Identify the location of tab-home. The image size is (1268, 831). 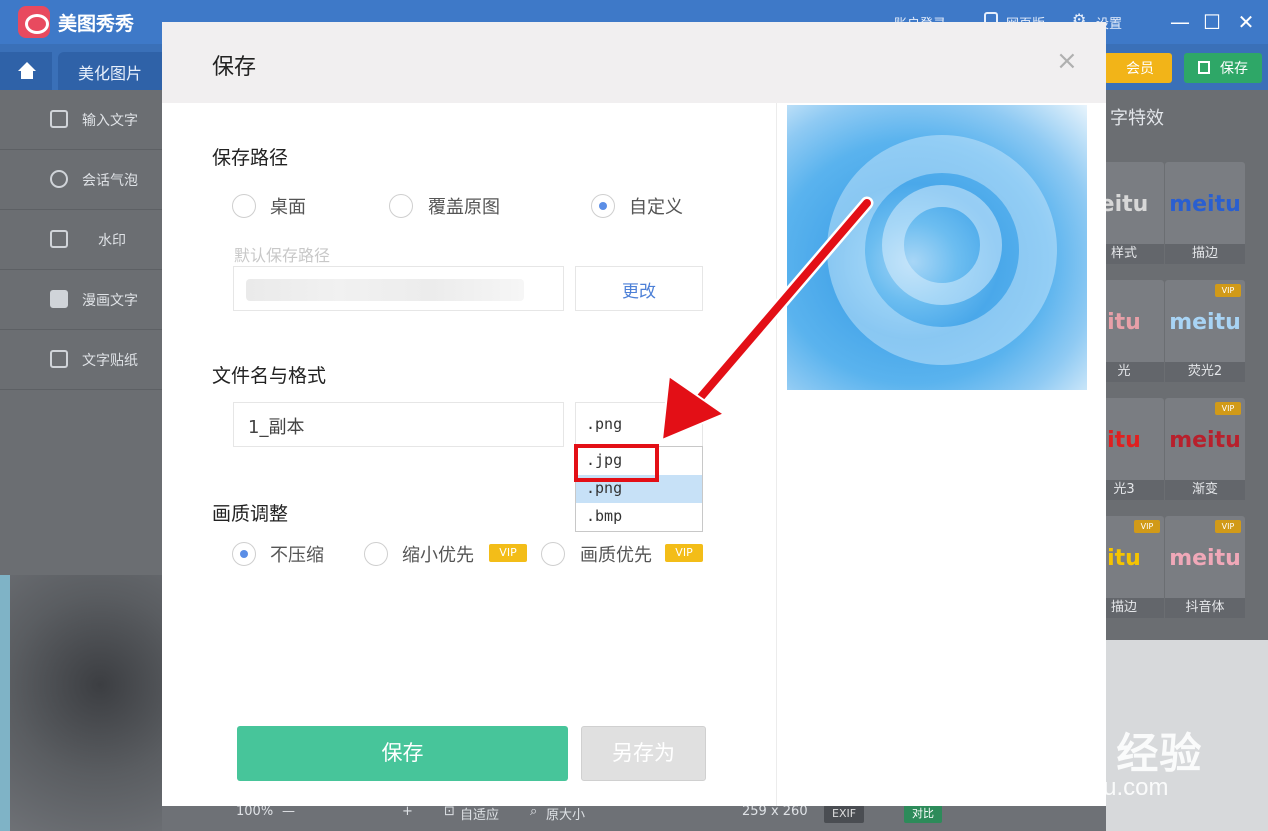
(26, 71).